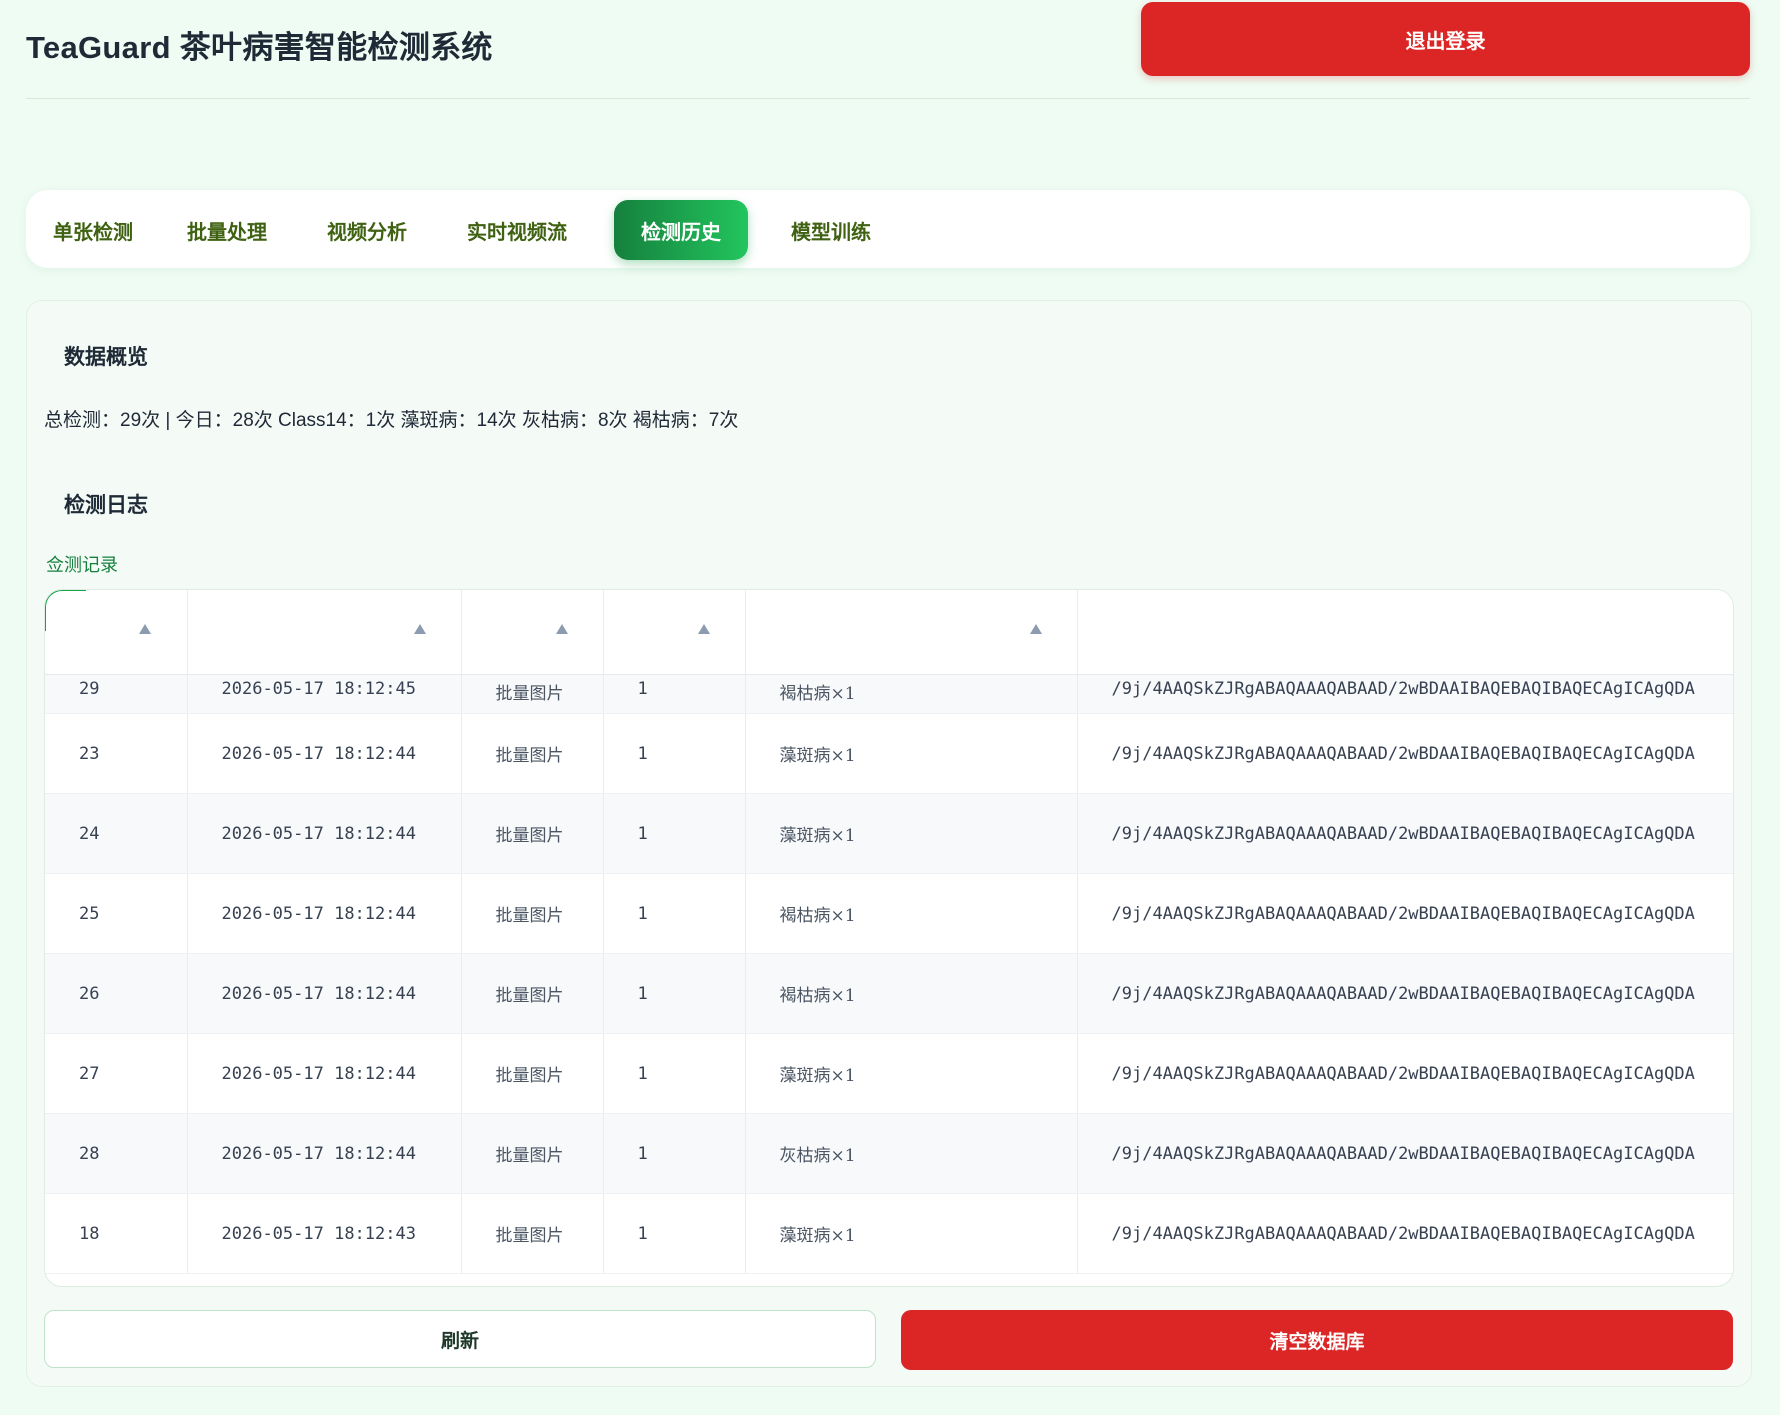 Image resolution: width=1780 pixels, height=1415 pixels. What do you see at coordinates (681, 230) in the screenshot?
I see `tab-detection-history: 检测历史` at bounding box center [681, 230].